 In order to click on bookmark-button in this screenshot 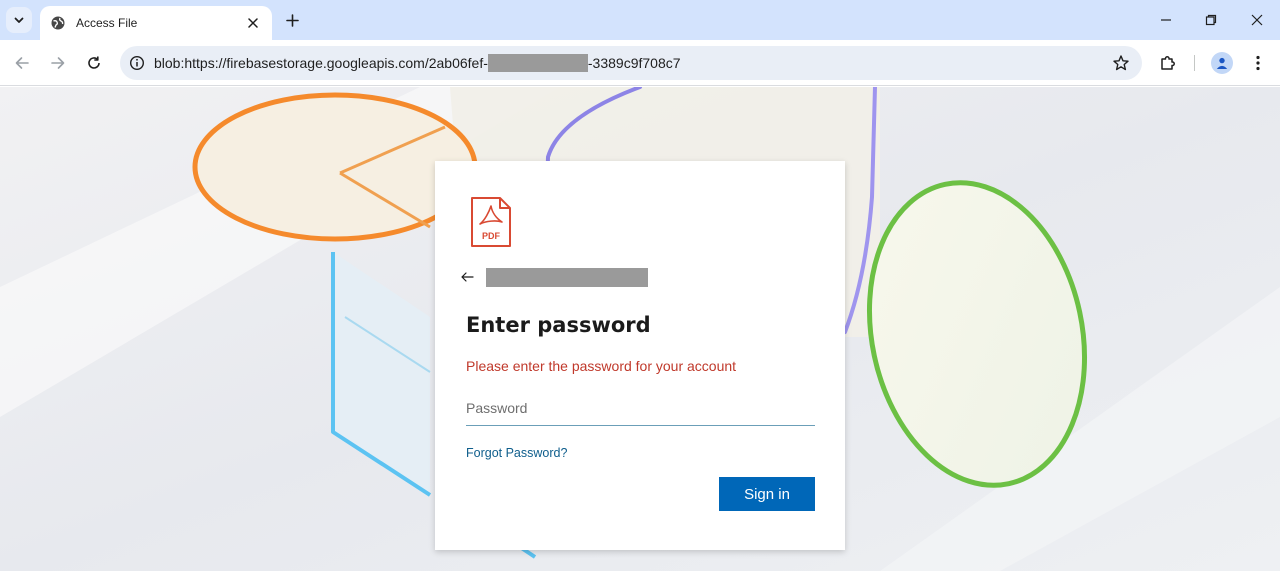, I will do `click(1121, 63)`.